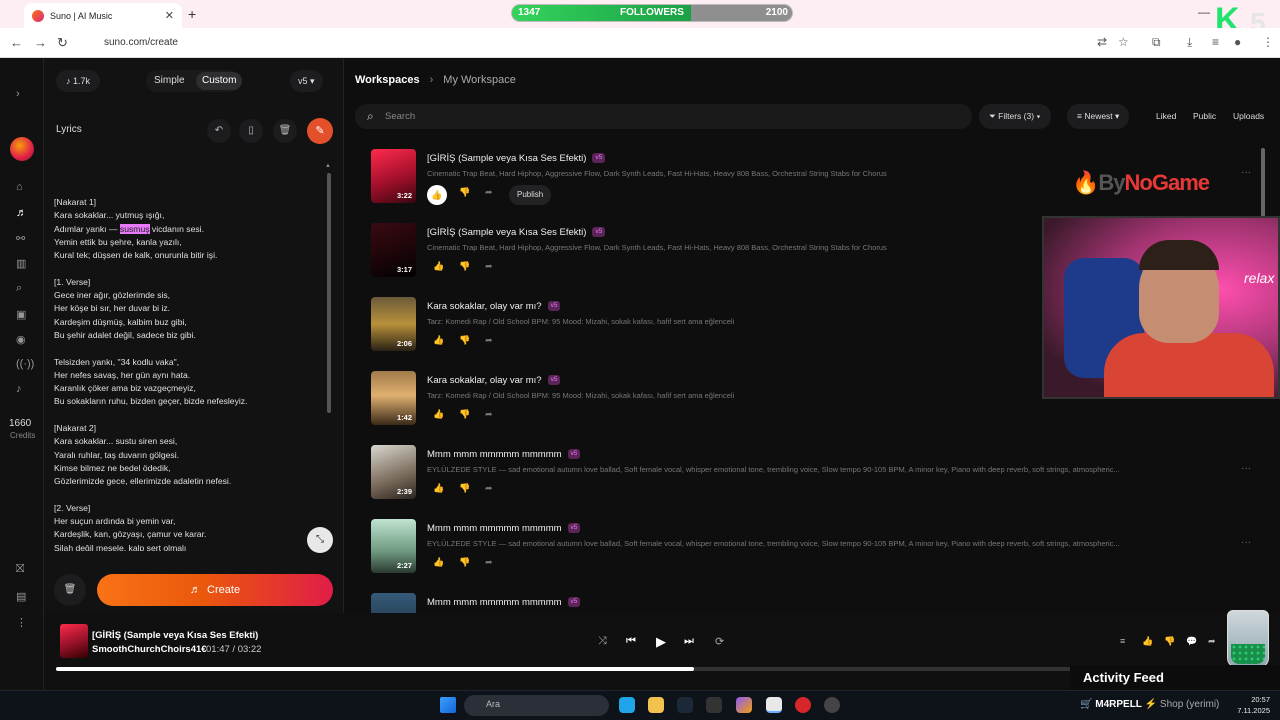  What do you see at coordinates (774, 705) in the screenshot?
I see `chrome-icon` at bounding box center [774, 705].